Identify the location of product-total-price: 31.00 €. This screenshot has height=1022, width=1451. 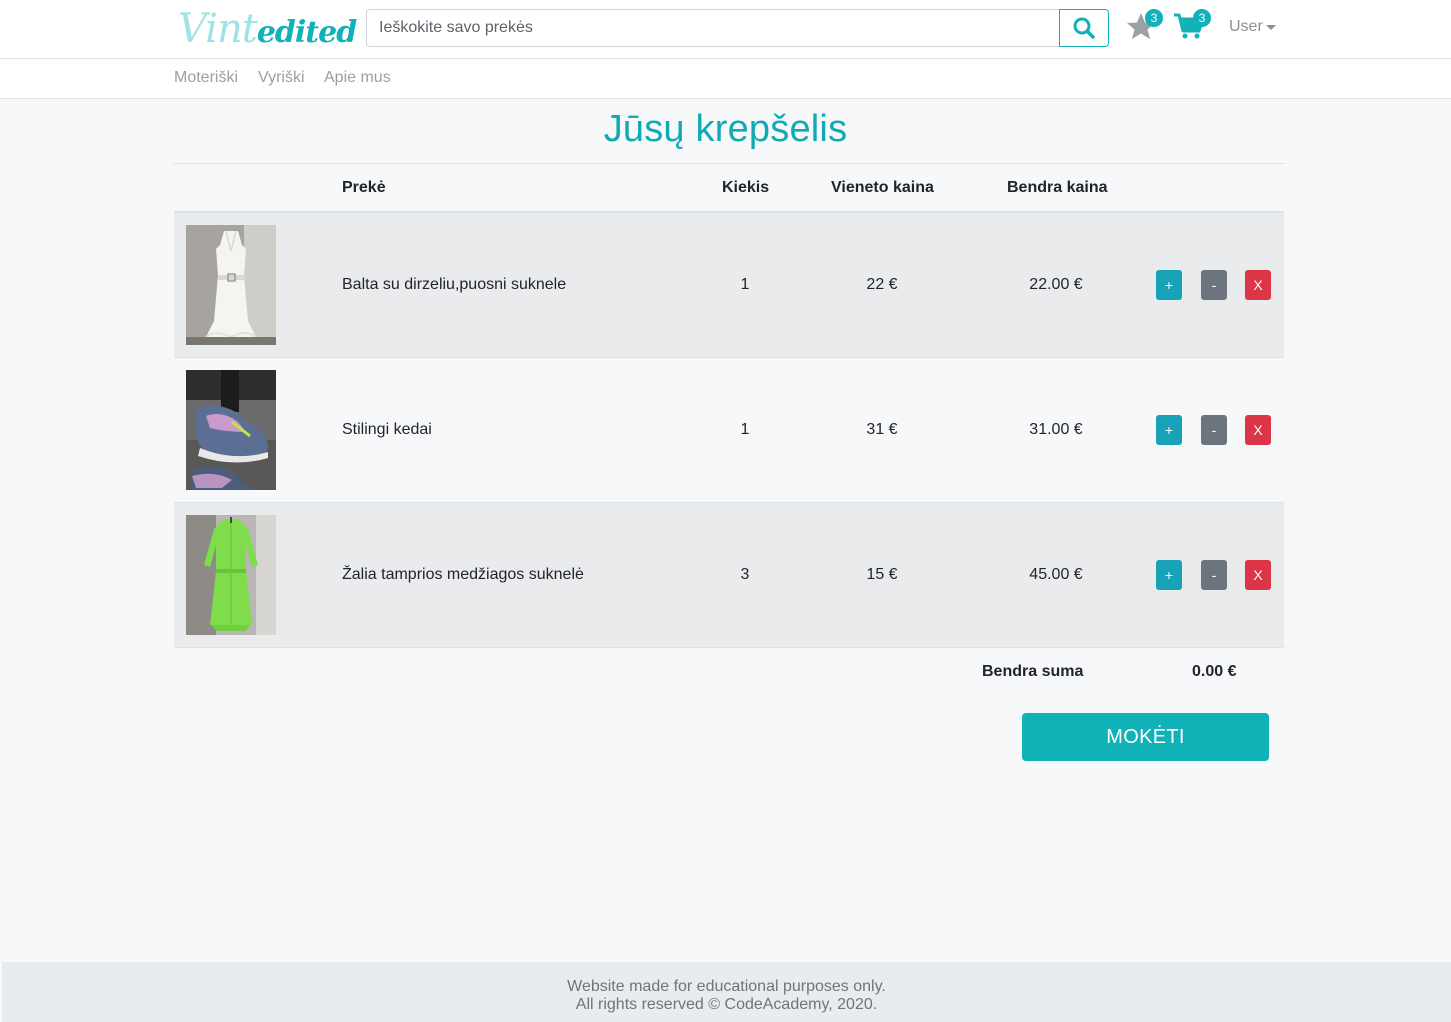
(1056, 429).